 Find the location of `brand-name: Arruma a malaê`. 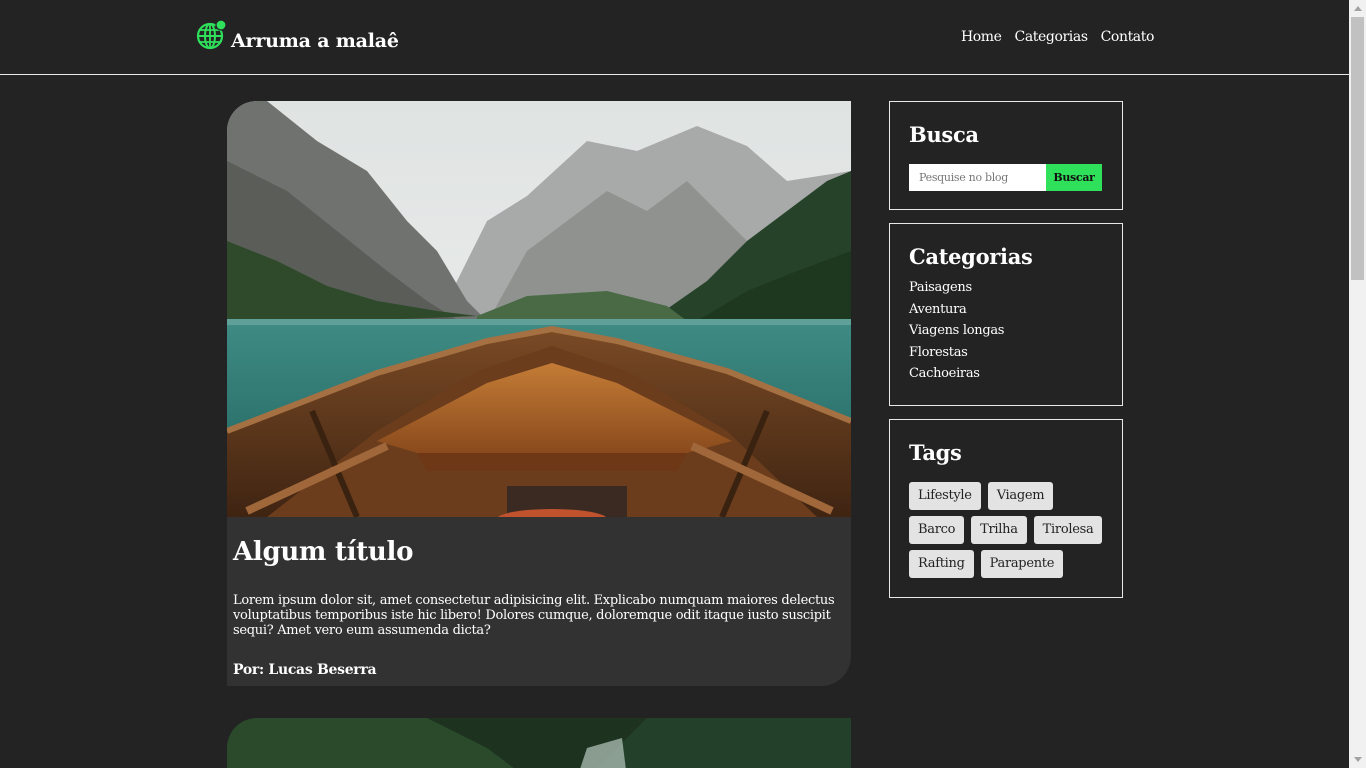

brand-name: Arruma a malaê is located at coordinates (315, 41).